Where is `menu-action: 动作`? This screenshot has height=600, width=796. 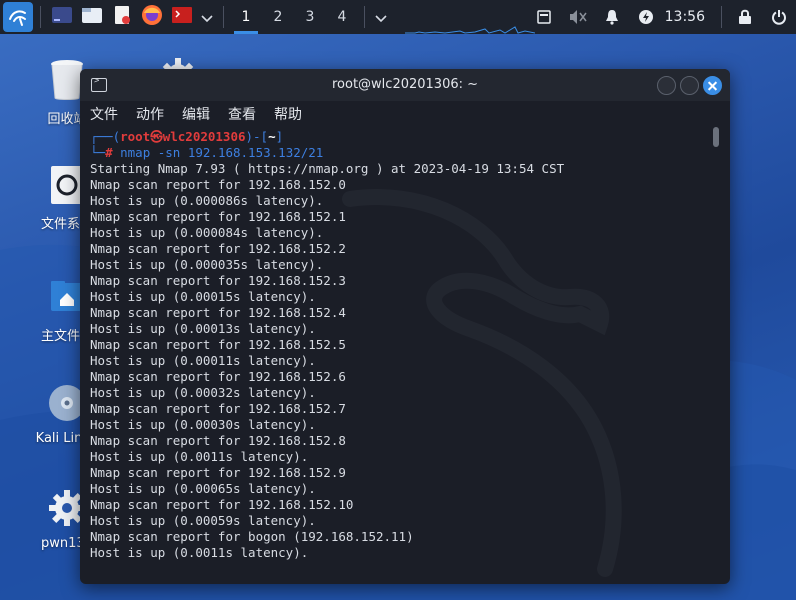
menu-action: 动作 is located at coordinates (150, 114).